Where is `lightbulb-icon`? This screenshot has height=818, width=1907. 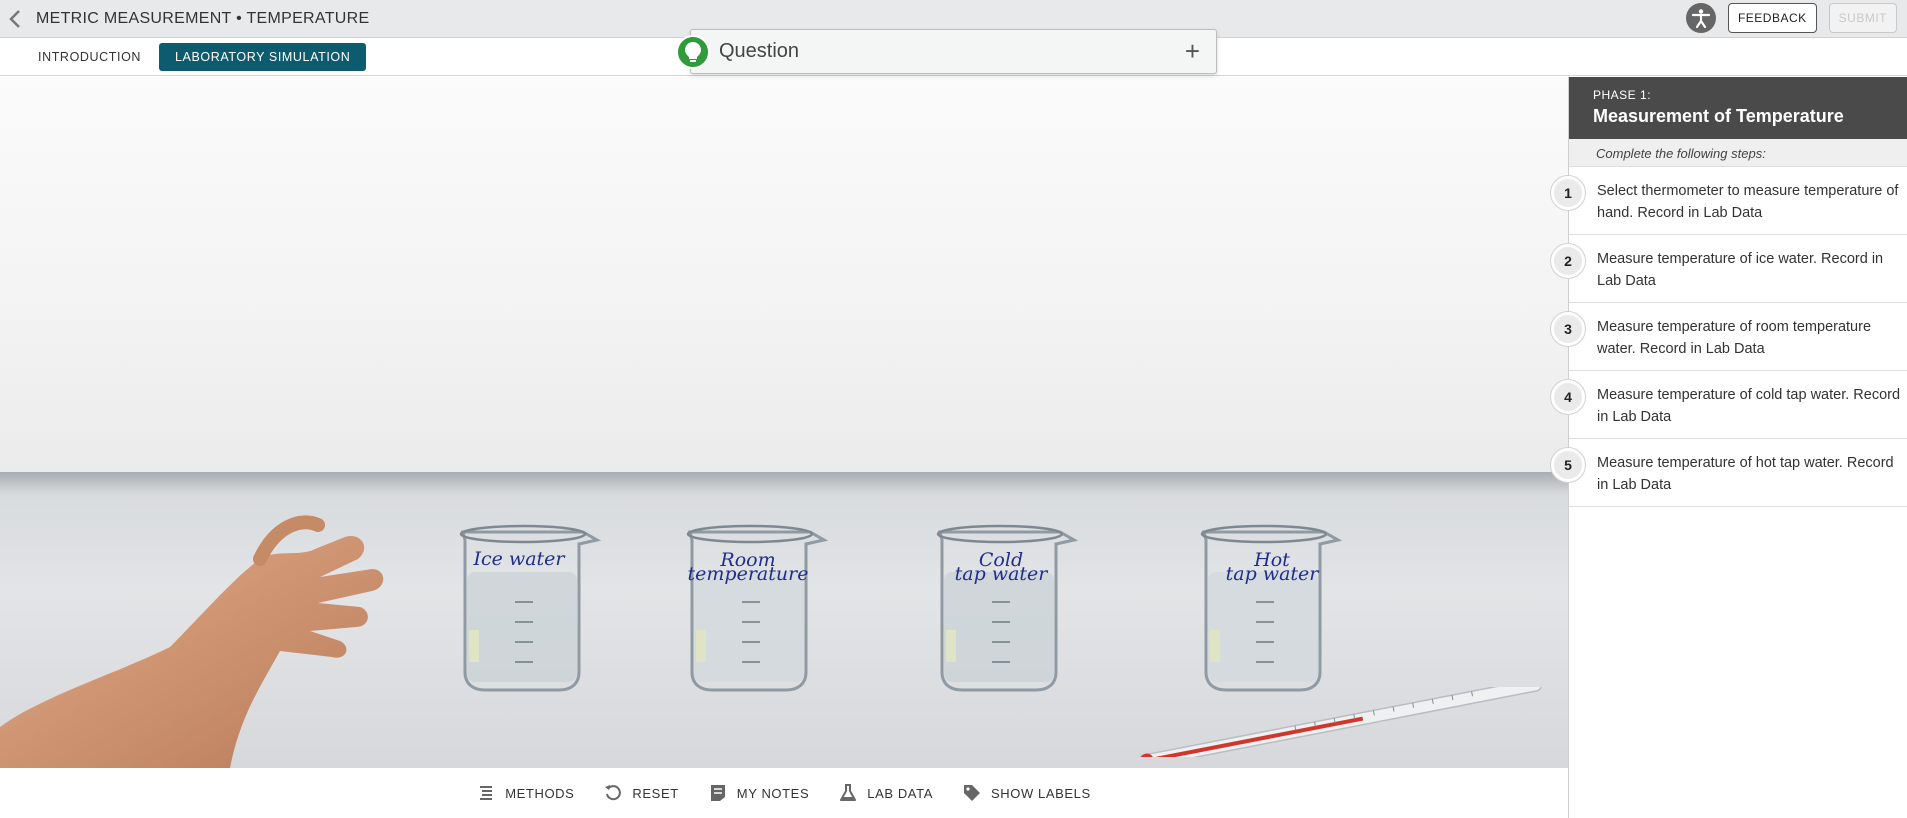
lightbulb-icon is located at coordinates (693, 52).